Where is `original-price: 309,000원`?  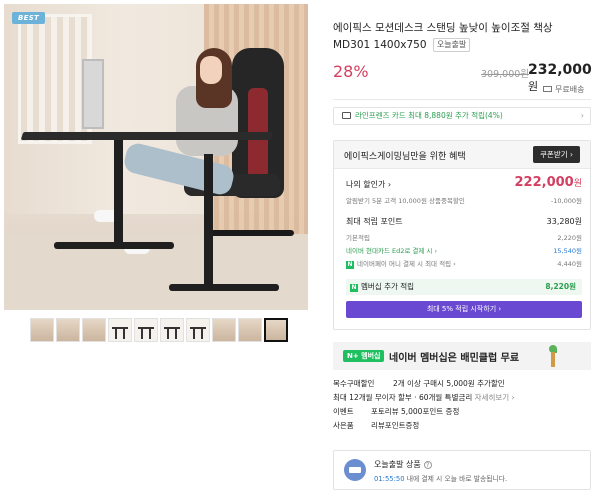 original-price: 309,000원 is located at coordinates (505, 74).